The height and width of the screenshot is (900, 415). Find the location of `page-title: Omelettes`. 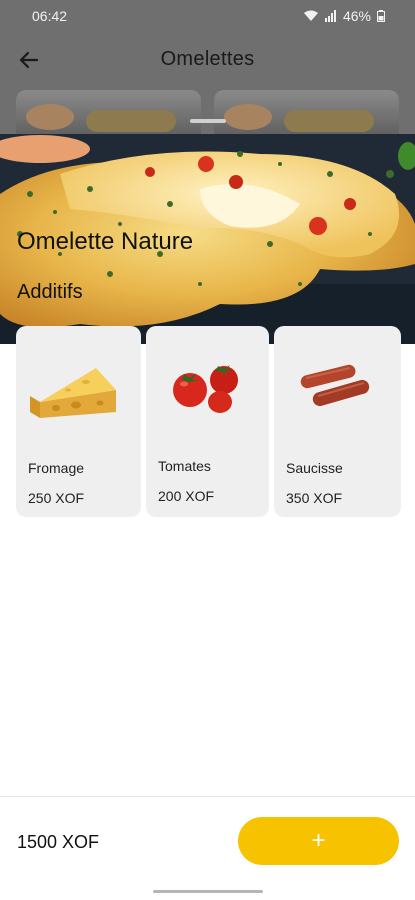

page-title: Omelettes is located at coordinates (207, 59).